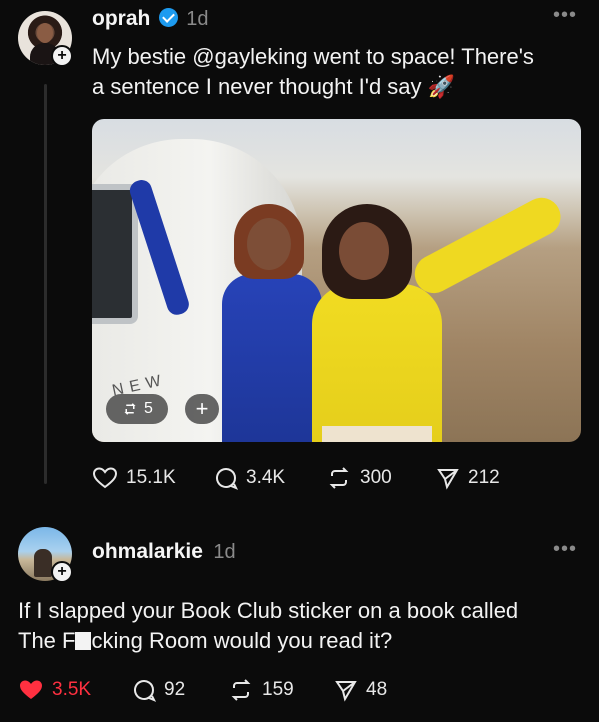  What do you see at coordinates (278, 689) in the screenshot?
I see `reply-repost-count: 159` at bounding box center [278, 689].